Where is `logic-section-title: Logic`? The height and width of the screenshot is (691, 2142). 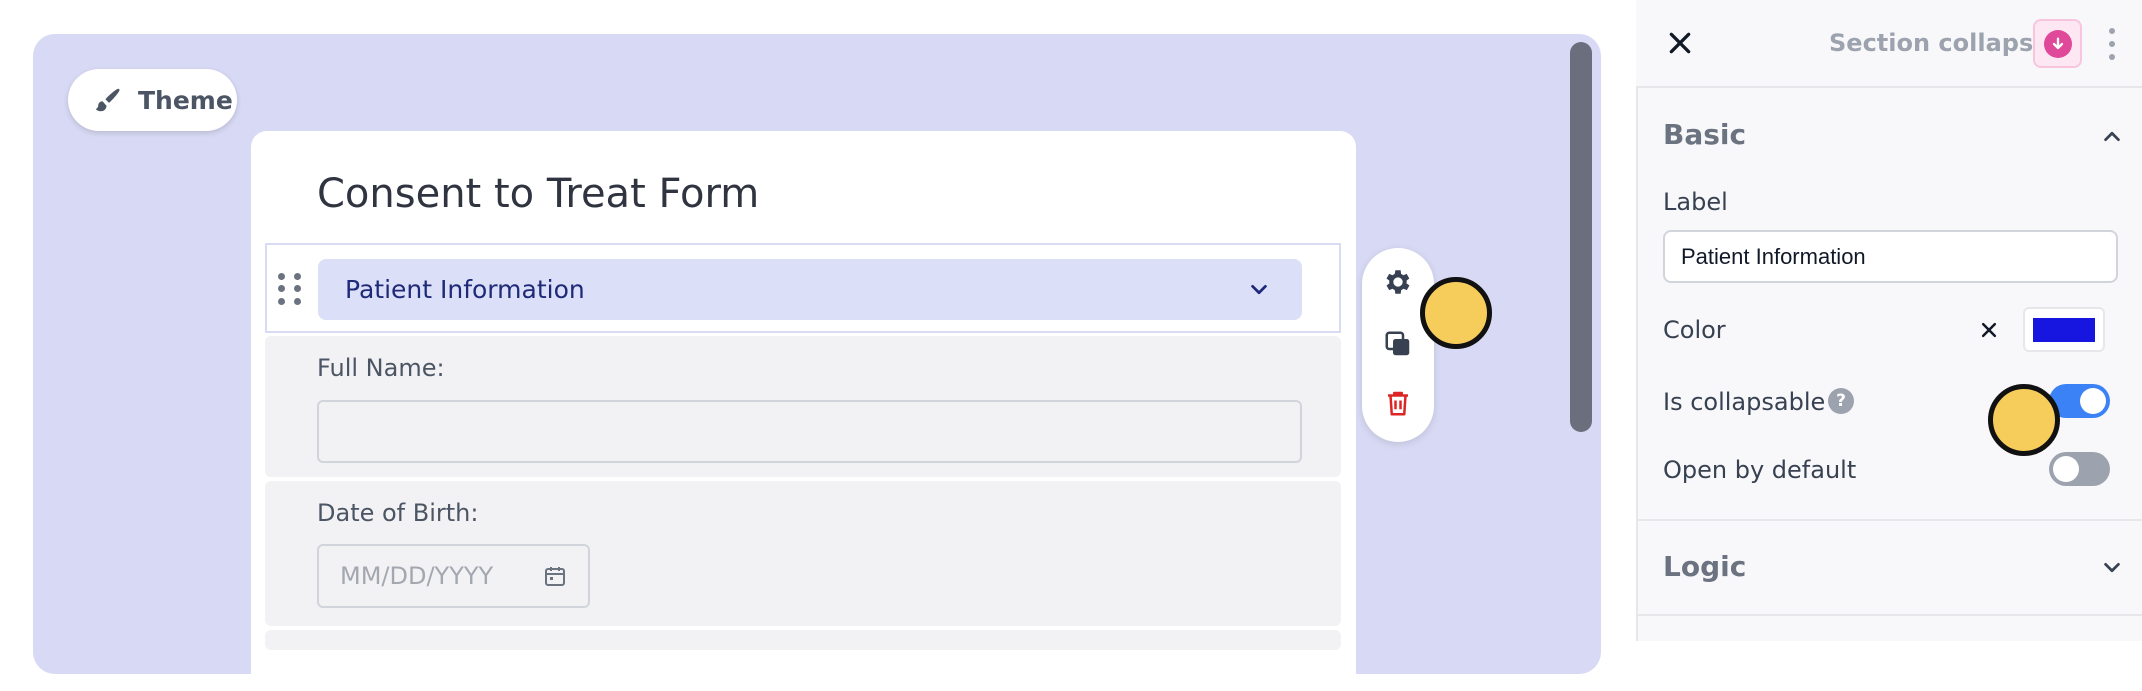
logic-section-title: Logic is located at coordinates (1704, 566).